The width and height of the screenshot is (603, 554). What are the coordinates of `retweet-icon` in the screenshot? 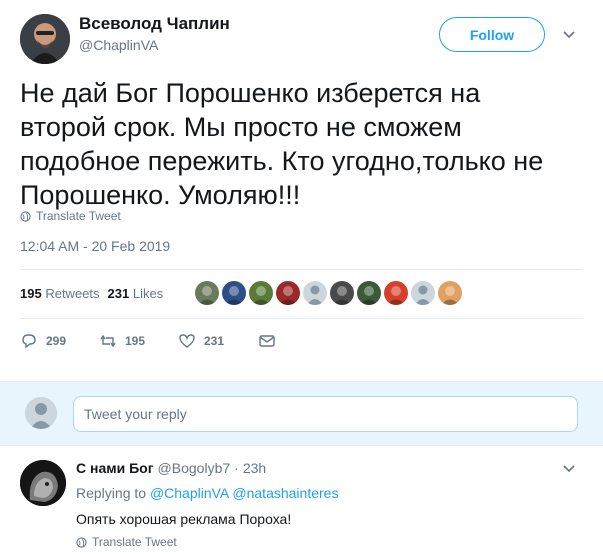 It's located at (108, 341).